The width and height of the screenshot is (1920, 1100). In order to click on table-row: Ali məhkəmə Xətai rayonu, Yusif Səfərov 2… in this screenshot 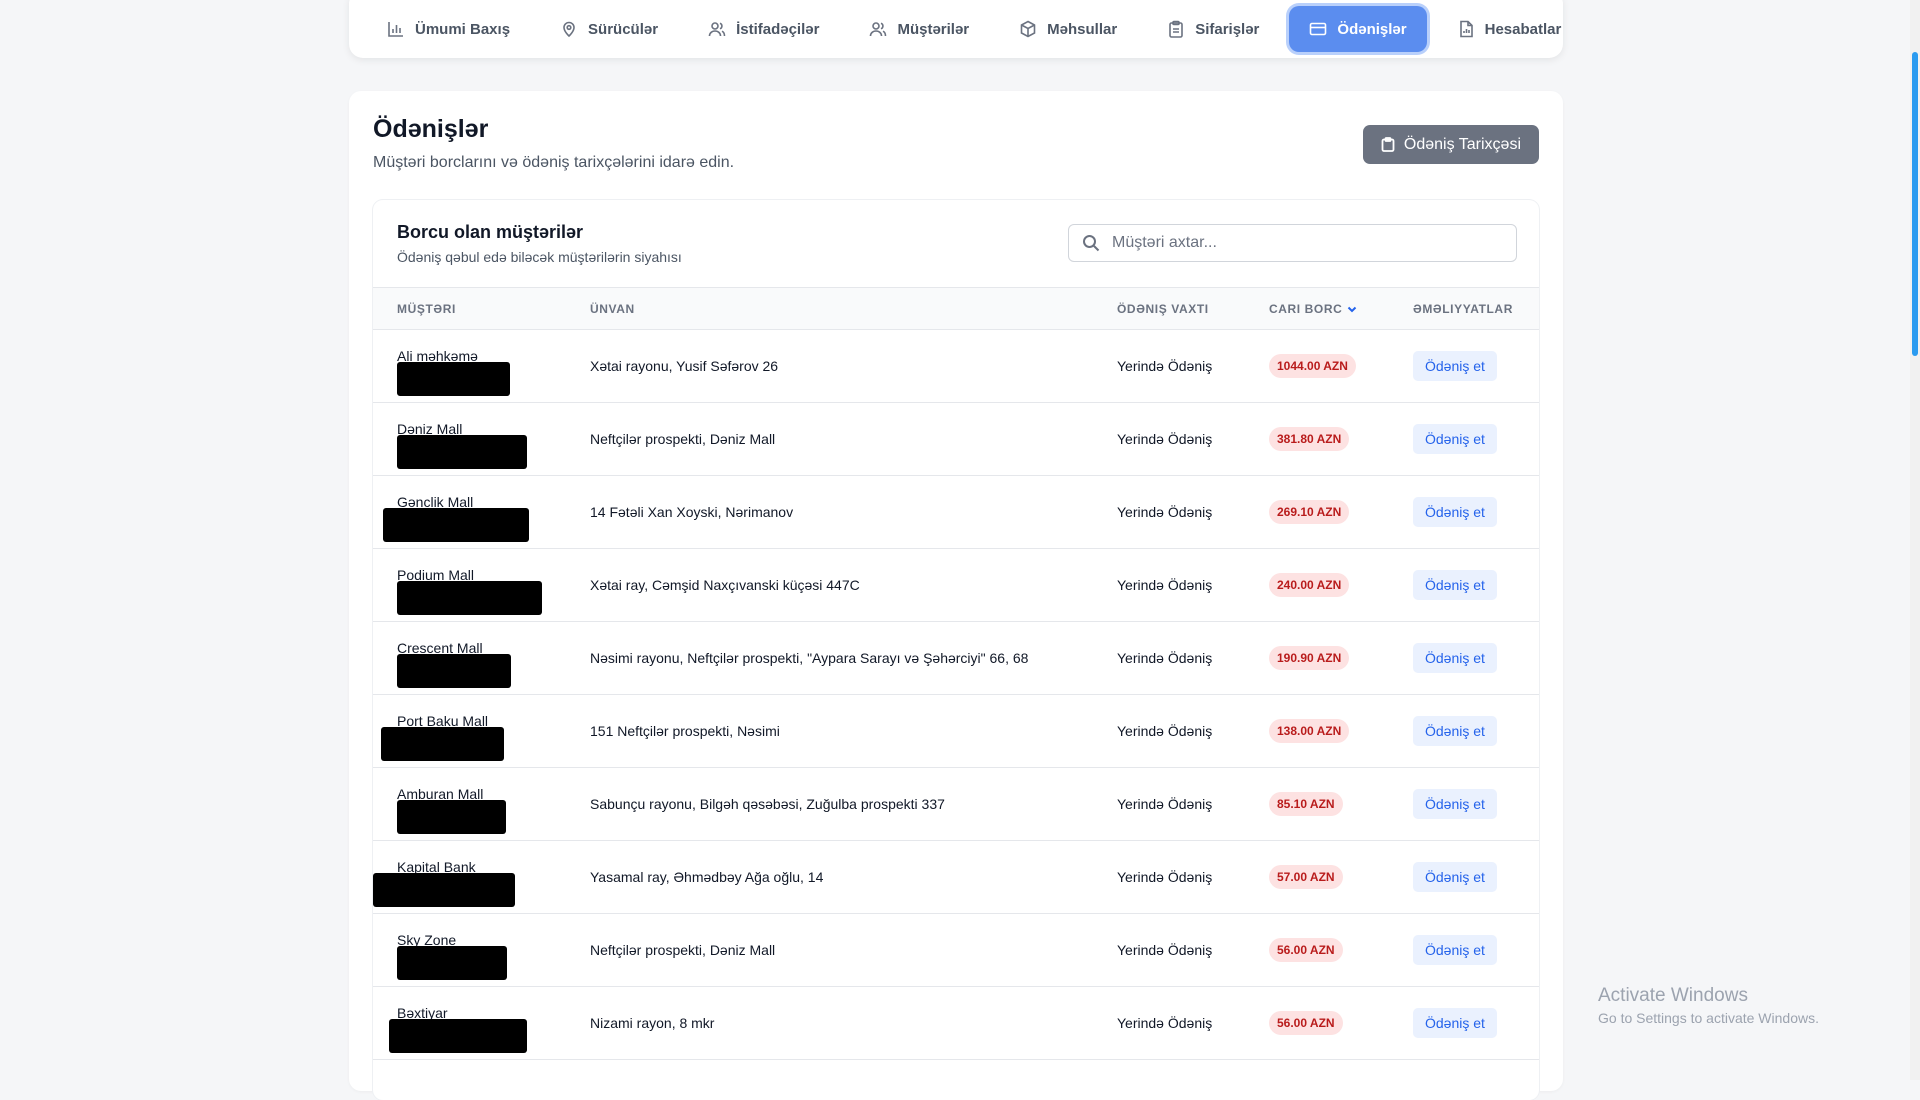, I will do `click(956, 366)`.